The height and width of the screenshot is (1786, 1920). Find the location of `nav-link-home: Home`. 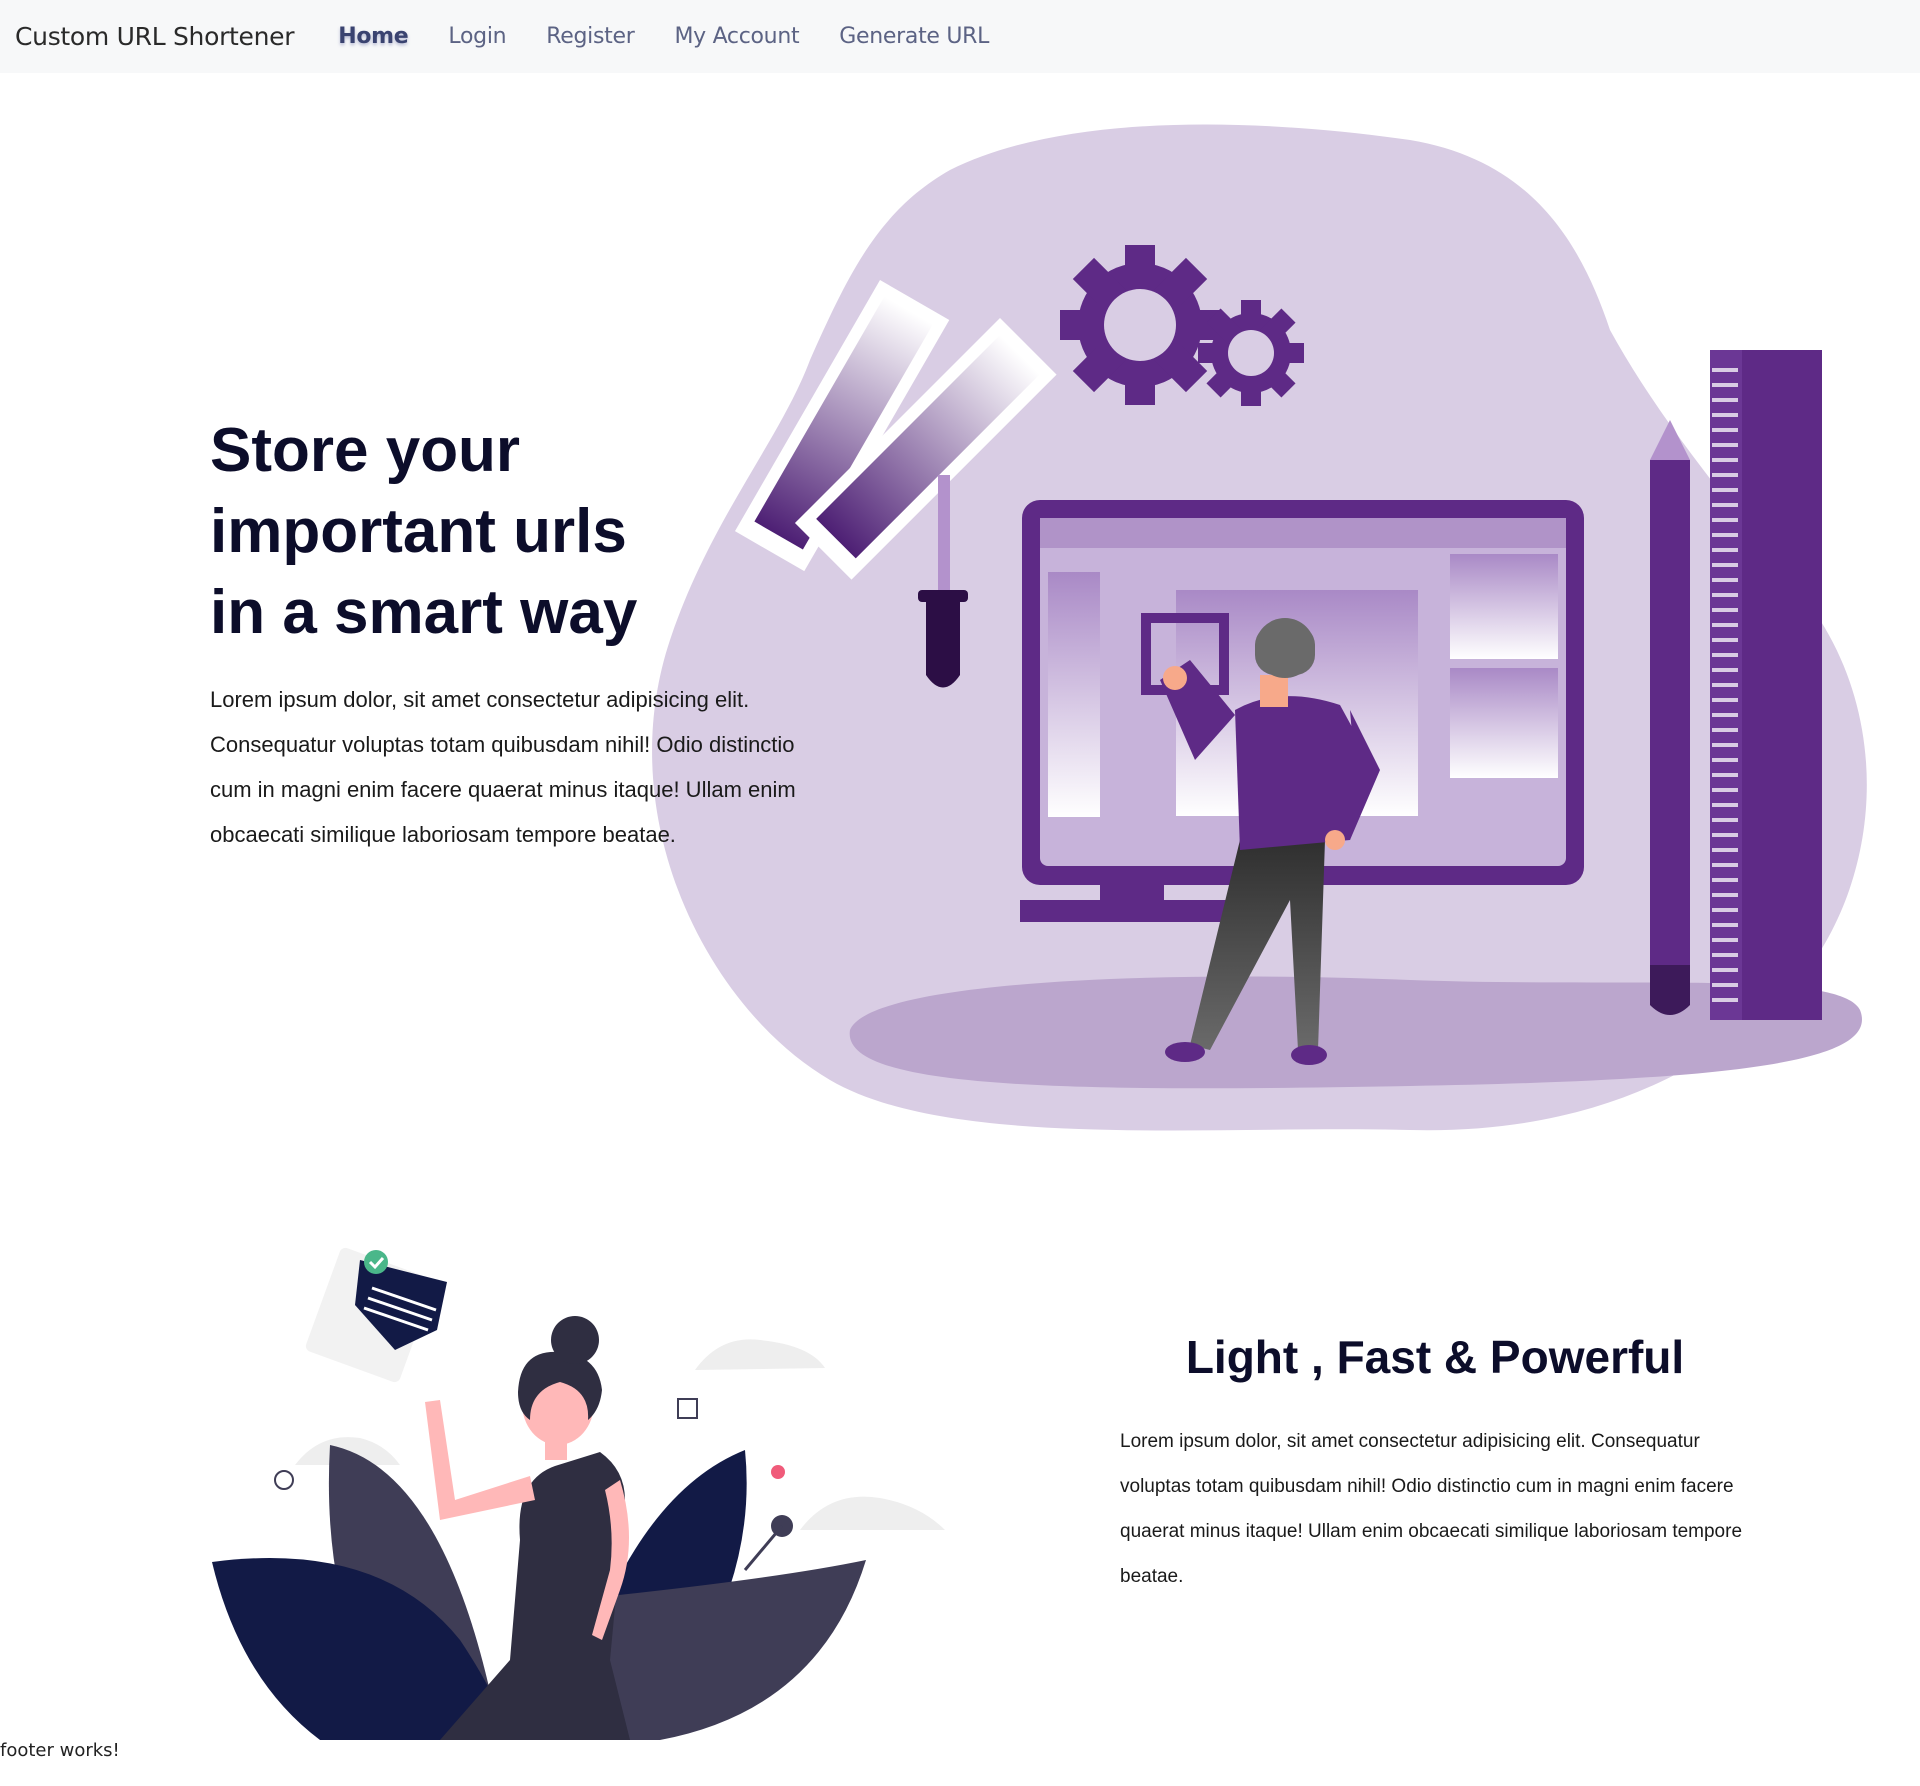

nav-link-home: Home is located at coordinates (373, 36).